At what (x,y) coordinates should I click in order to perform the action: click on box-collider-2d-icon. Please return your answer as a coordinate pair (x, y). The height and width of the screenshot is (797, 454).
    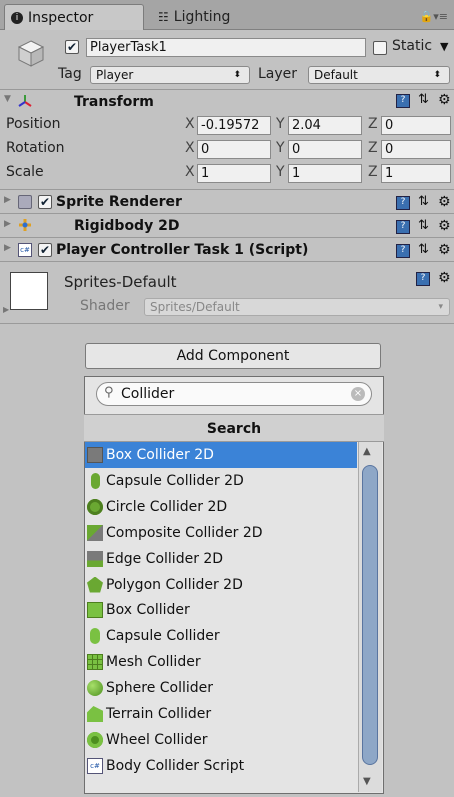
    Looking at the image, I should click on (95, 455).